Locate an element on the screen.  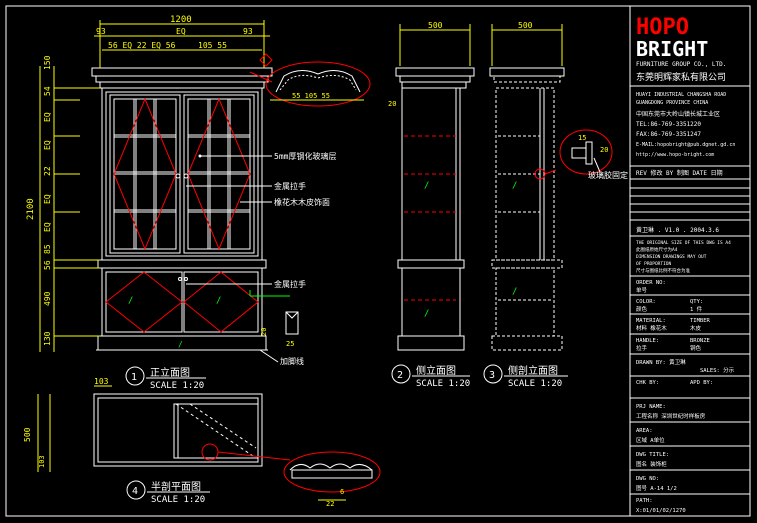
plan-dim-22: 22 is located at coordinates (330, 504).